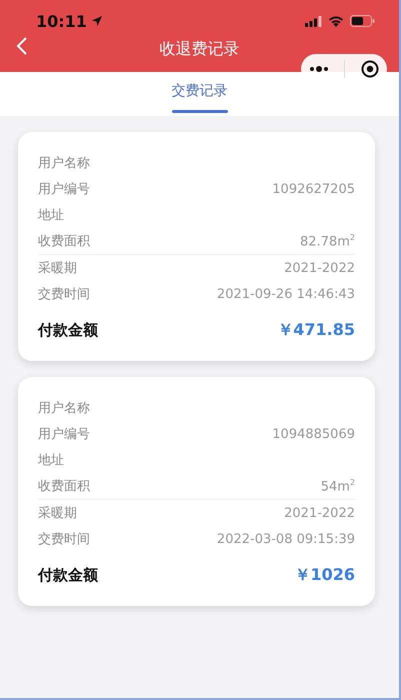 This screenshot has width=401, height=700. I want to click on location-arrow-icon, so click(96, 21).